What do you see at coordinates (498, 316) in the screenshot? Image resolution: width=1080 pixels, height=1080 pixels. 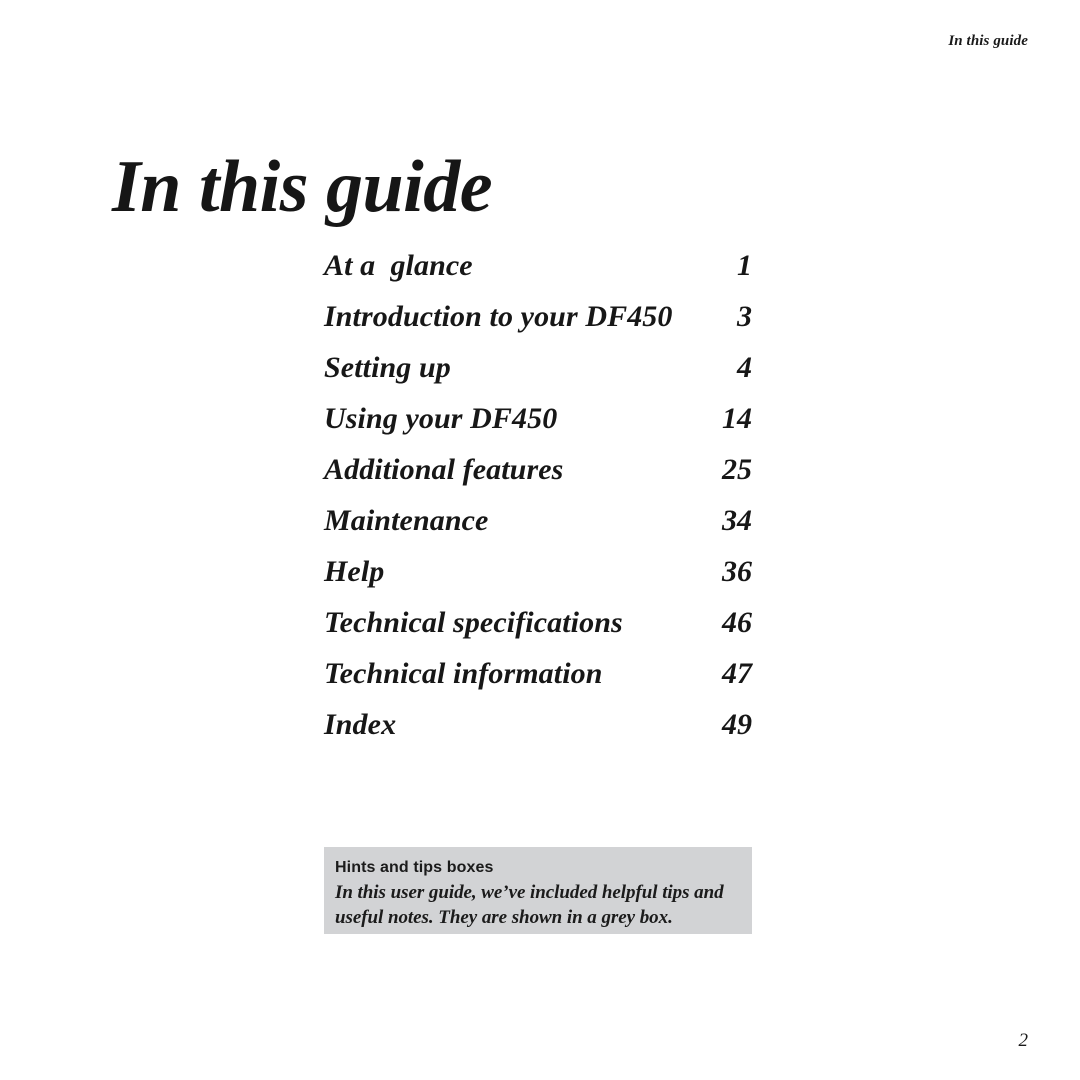 I see `toc-entry-label: Introduction to your DF450` at bounding box center [498, 316].